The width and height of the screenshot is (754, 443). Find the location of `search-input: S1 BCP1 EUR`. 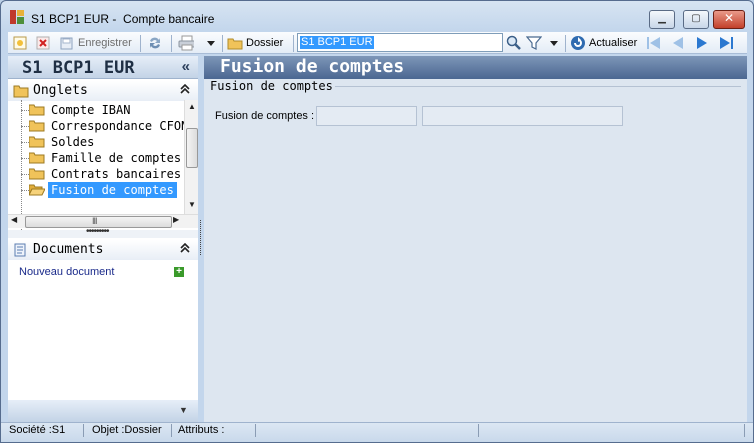

search-input: S1 BCP1 EUR is located at coordinates (400, 42).